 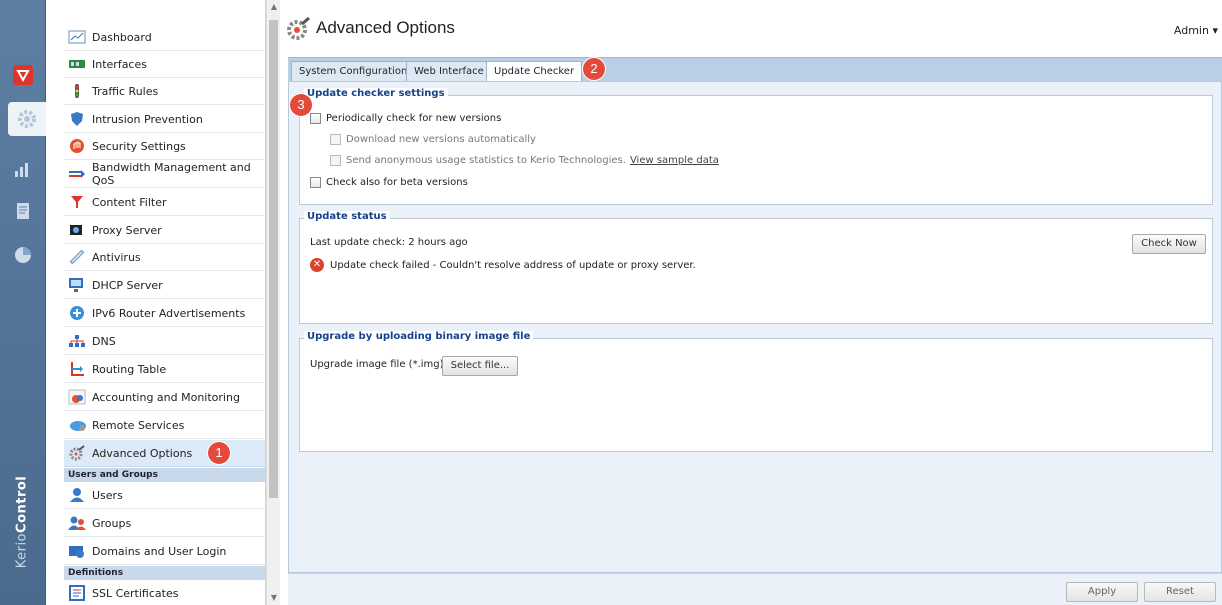 What do you see at coordinates (164, 91) in the screenshot?
I see `nav-item-traffic-rules: Traffic Rules` at bounding box center [164, 91].